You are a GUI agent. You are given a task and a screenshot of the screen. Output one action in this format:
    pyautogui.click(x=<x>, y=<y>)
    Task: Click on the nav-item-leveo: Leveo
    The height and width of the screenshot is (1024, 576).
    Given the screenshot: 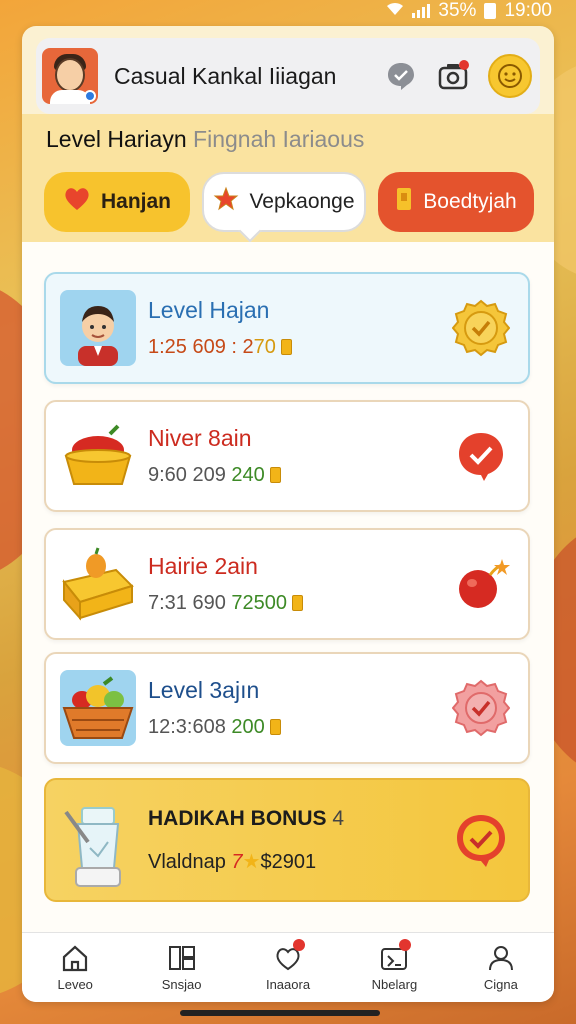 What is the action you would take?
    pyautogui.click(x=75, y=967)
    